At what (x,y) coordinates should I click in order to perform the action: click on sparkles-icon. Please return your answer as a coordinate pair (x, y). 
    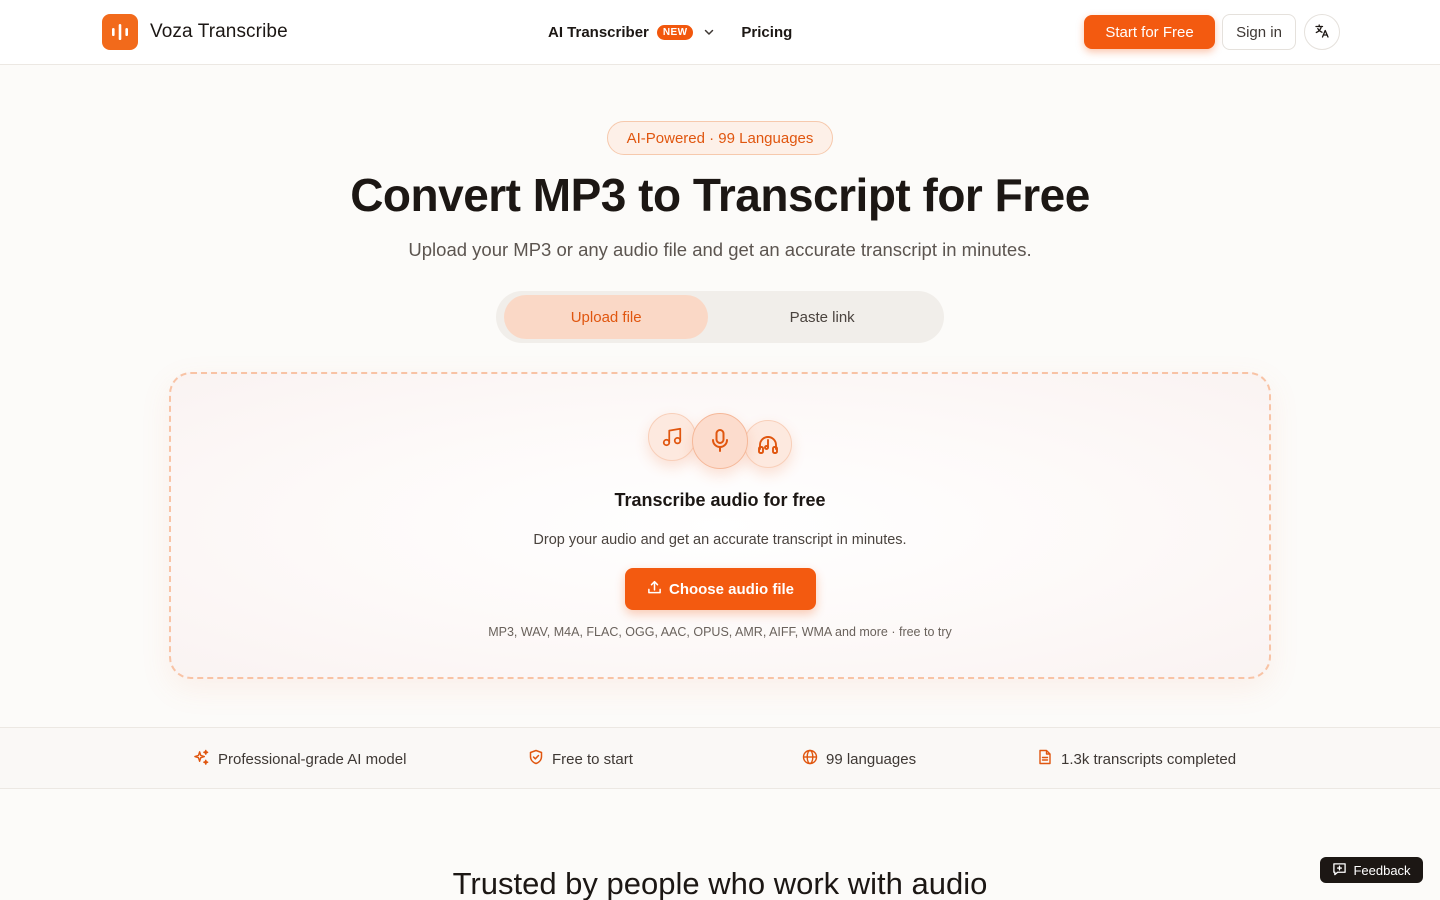
    Looking at the image, I should click on (201, 759).